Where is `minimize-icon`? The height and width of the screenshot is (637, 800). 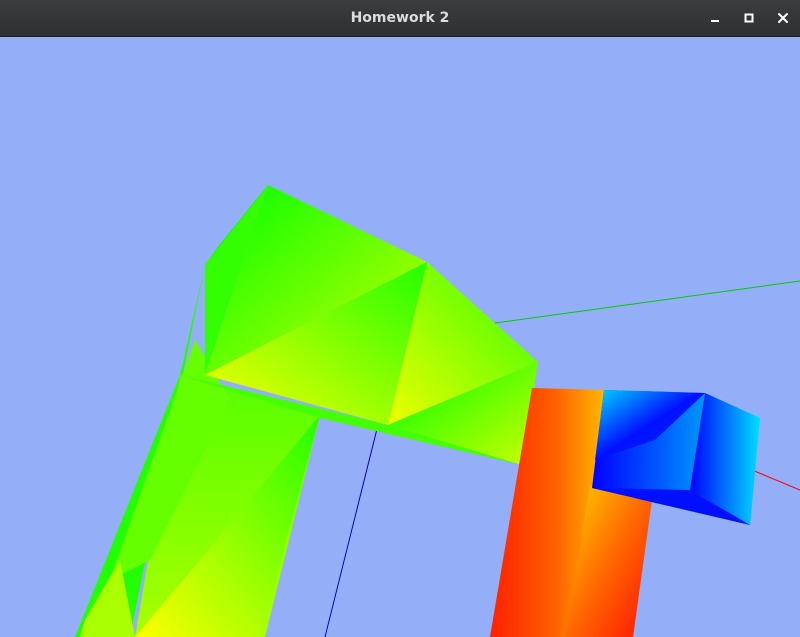
minimize-icon is located at coordinates (715, 21).